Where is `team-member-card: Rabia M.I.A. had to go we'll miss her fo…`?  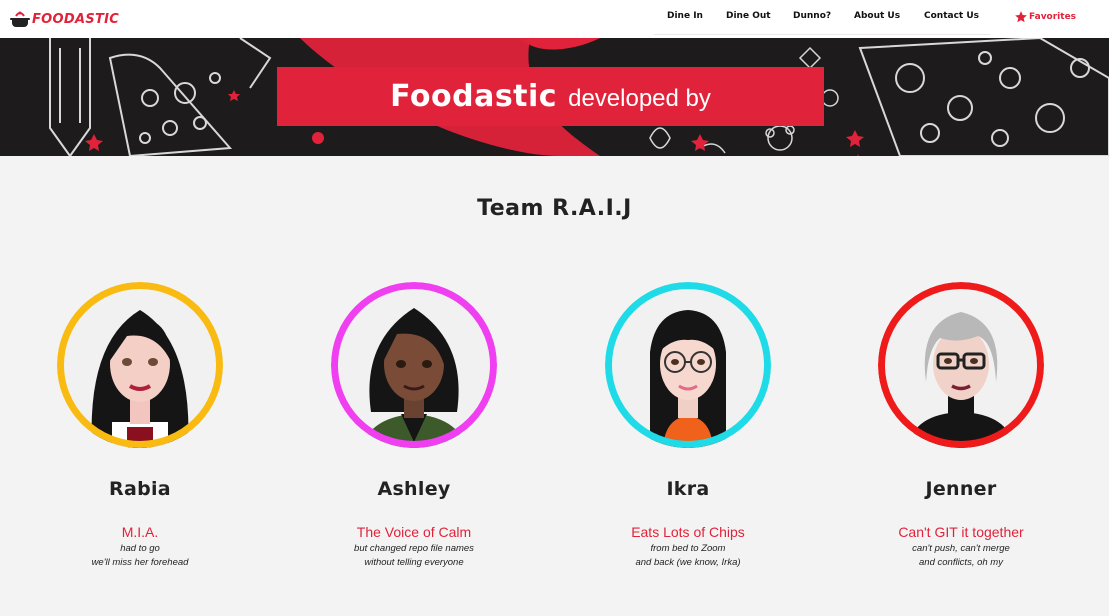 team-member-card: Rabia M.I.A. had to go we'll miss her fo… is located at coordinates (140, 426).